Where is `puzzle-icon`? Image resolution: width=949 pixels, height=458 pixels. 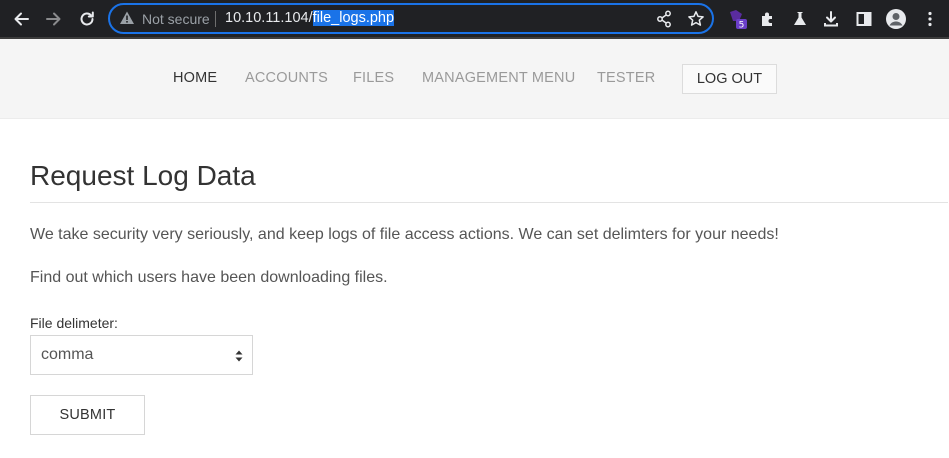 puzzle-icon is located at coordinates (768, 19).